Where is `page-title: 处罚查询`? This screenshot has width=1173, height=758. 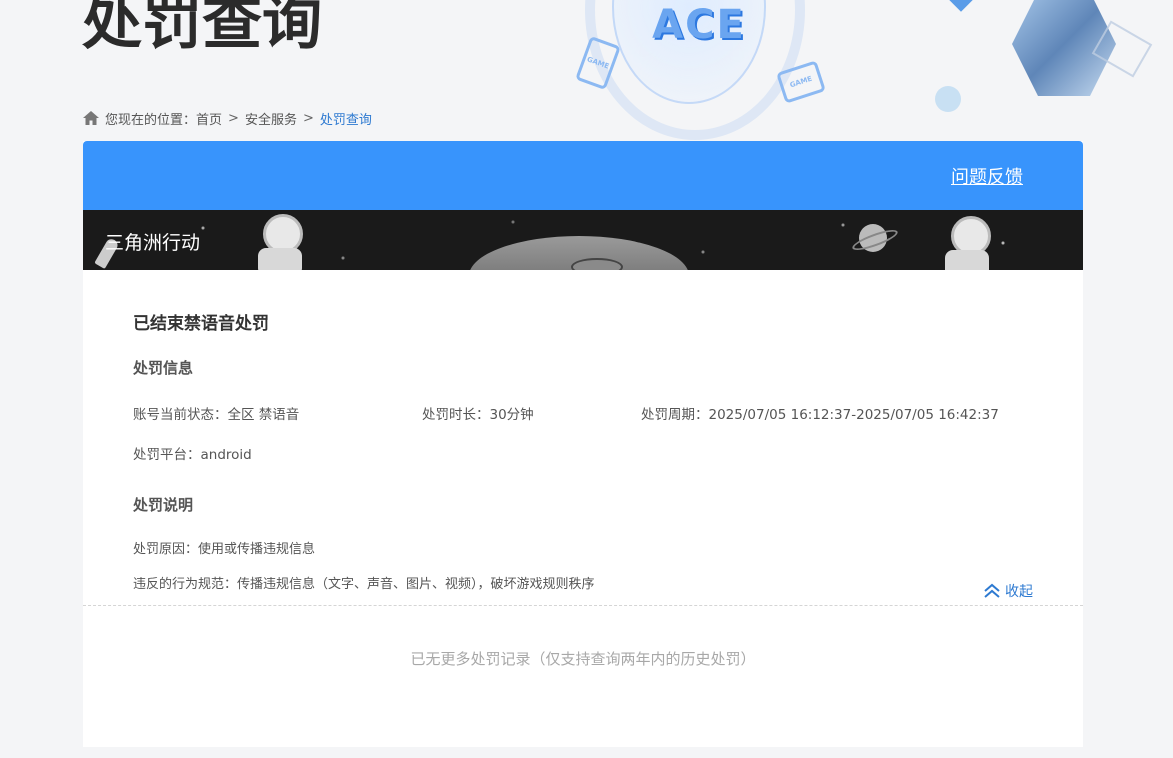
page-title: 处罚查询 is located at coordinates (202, 29).